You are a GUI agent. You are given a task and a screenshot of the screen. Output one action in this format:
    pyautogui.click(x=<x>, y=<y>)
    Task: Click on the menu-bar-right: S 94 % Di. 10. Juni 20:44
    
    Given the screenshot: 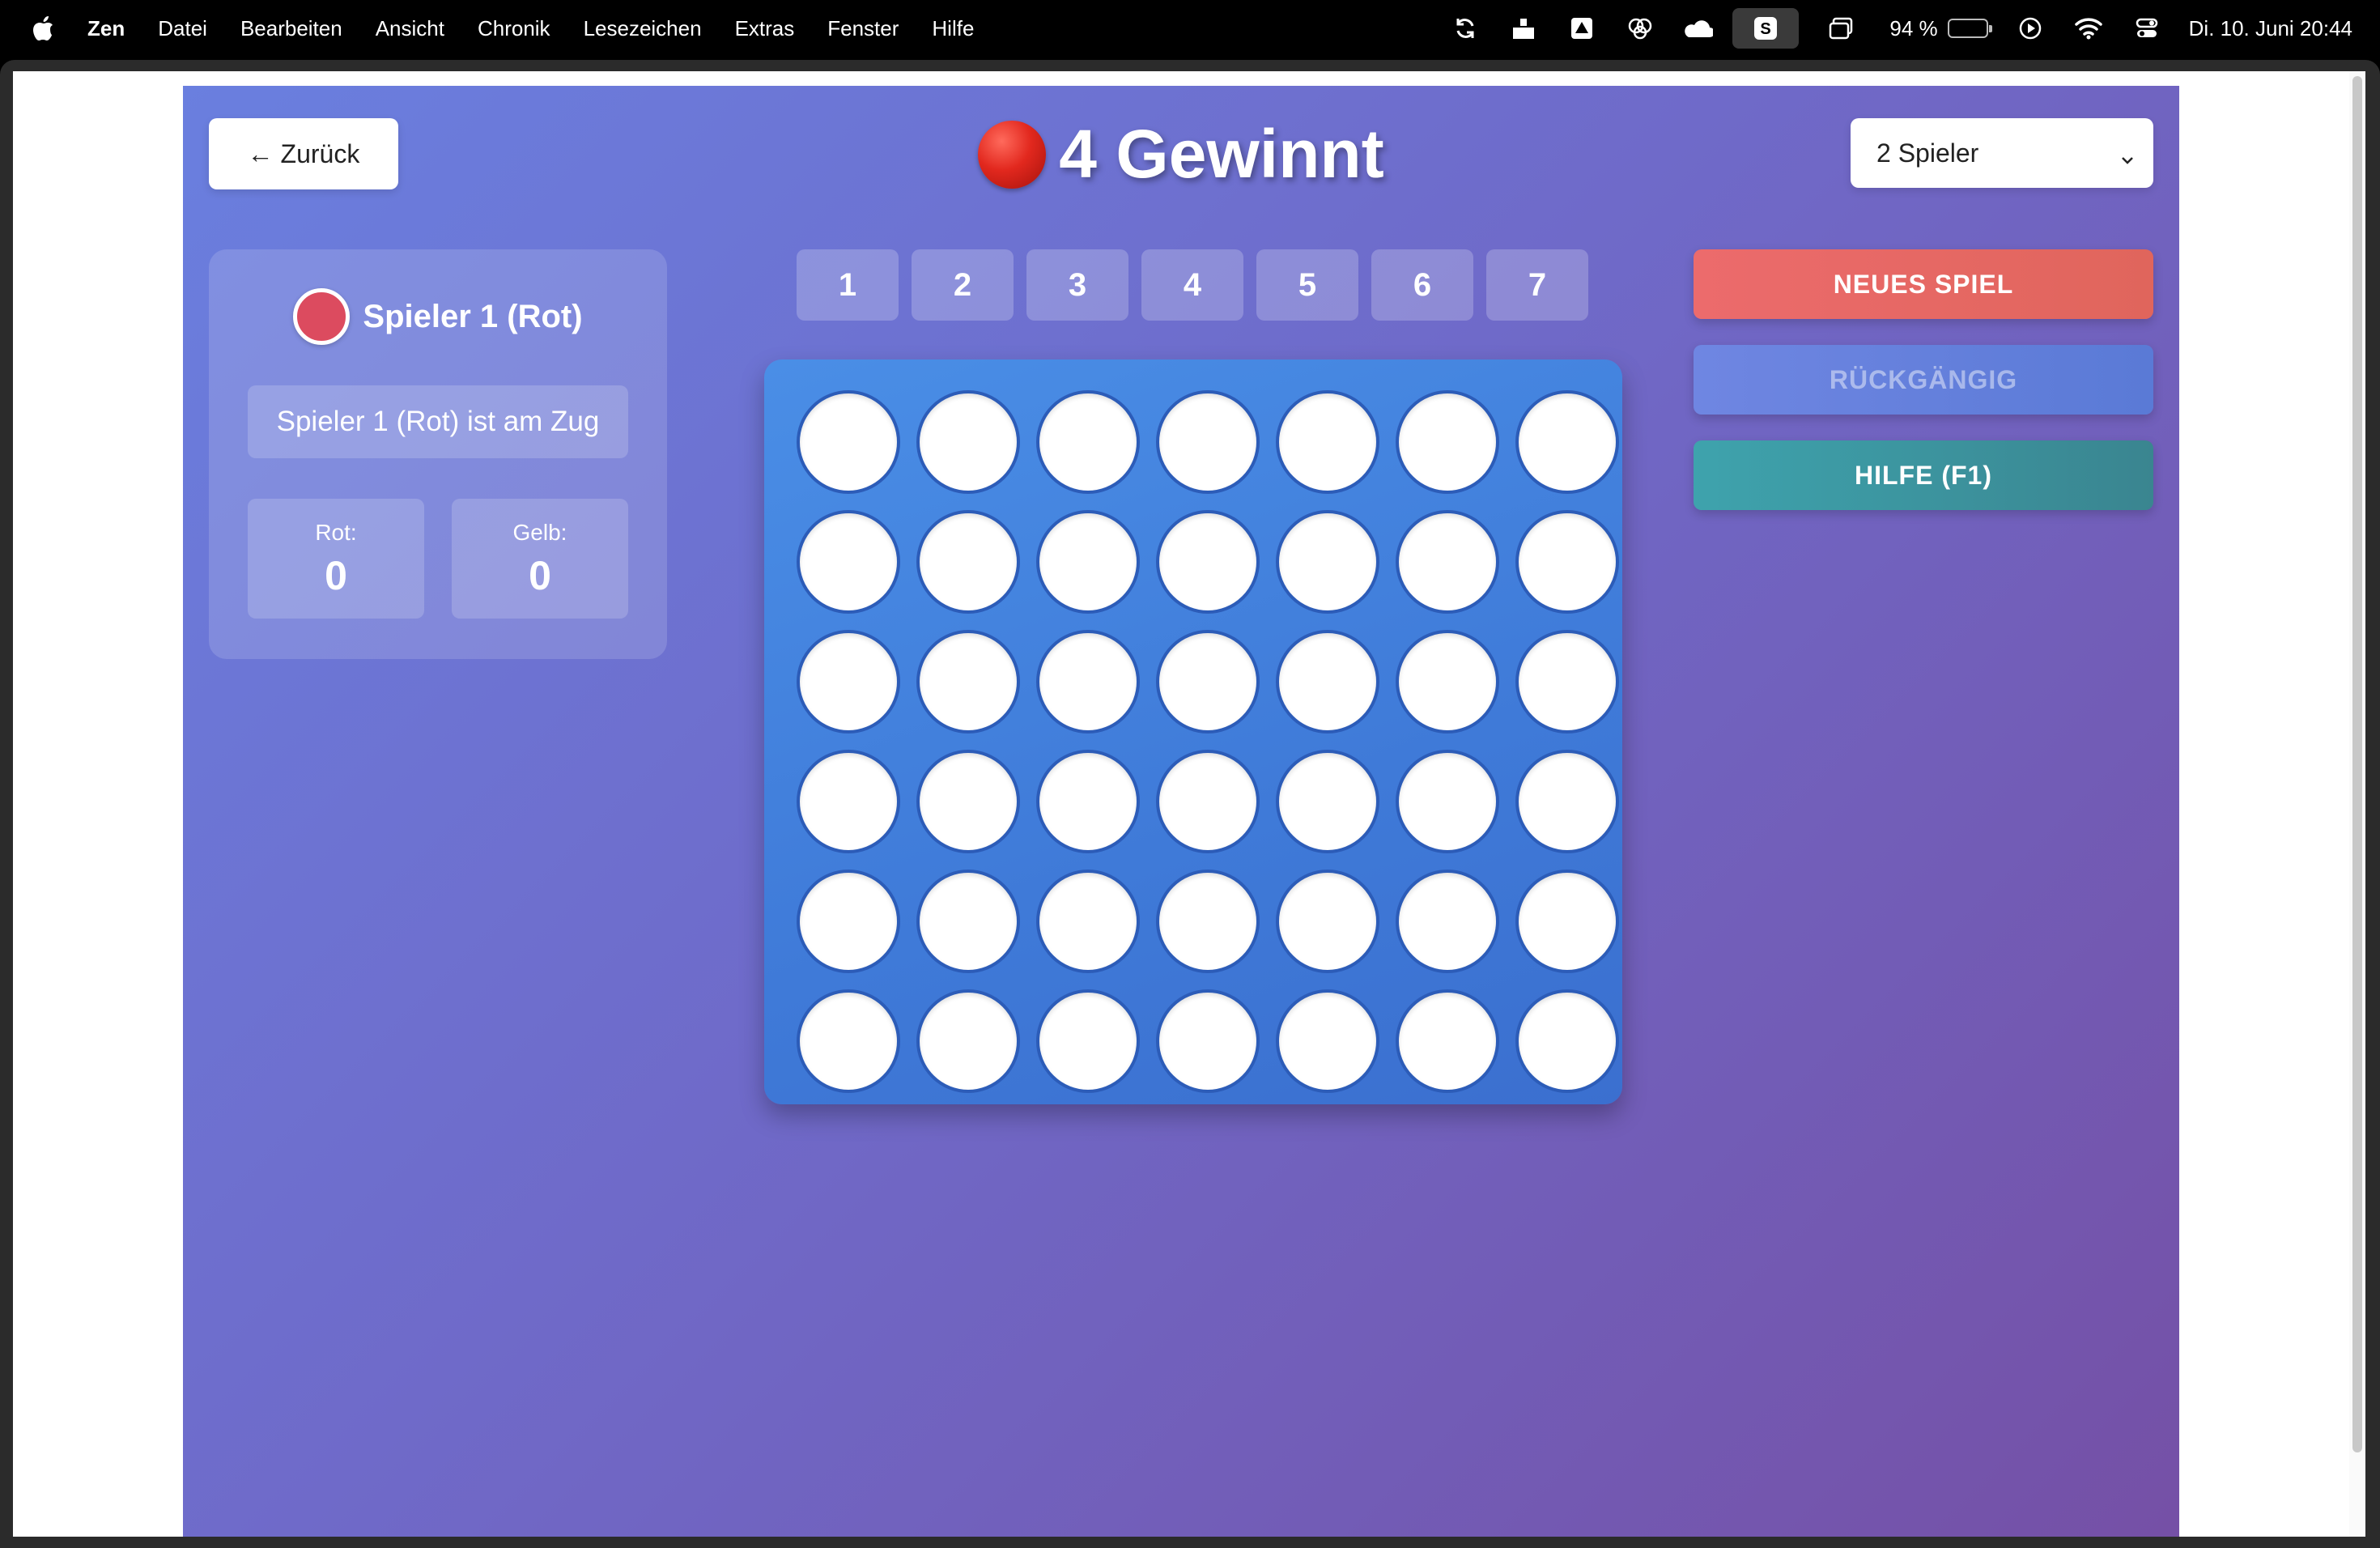 What is the action you would take?
    pyautogui.click(x=1901, y=29)
    